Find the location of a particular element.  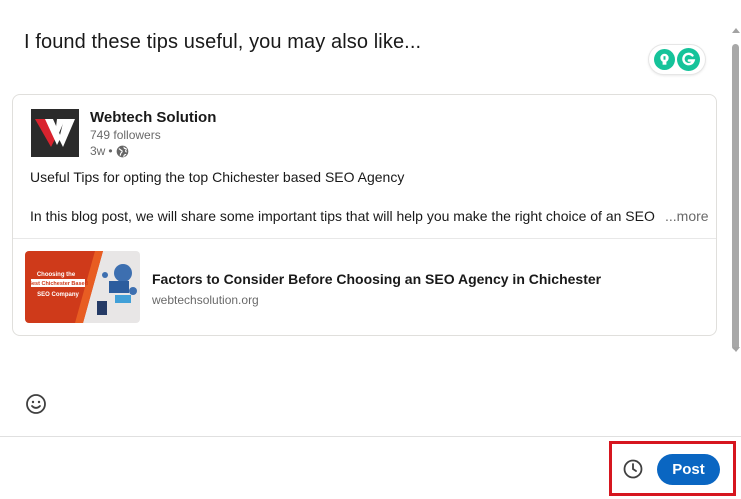

clock-icon is located at coordinates (633, 469).